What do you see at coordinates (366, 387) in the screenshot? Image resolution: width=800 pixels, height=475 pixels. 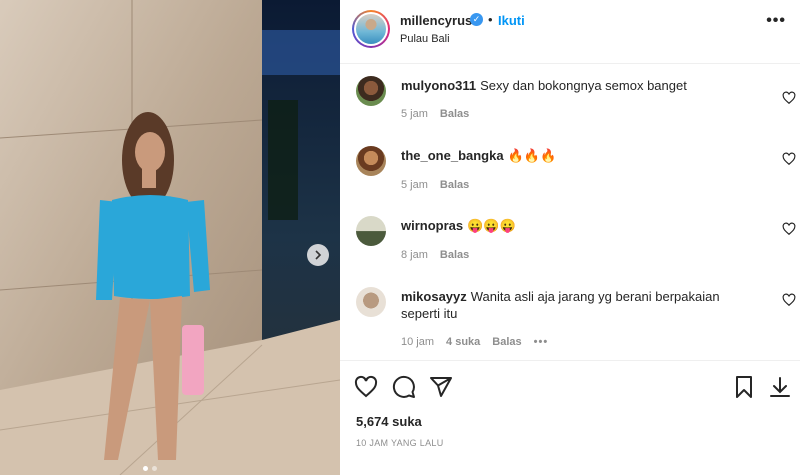 I see `heart-icon` at bounding box center [366, 387].